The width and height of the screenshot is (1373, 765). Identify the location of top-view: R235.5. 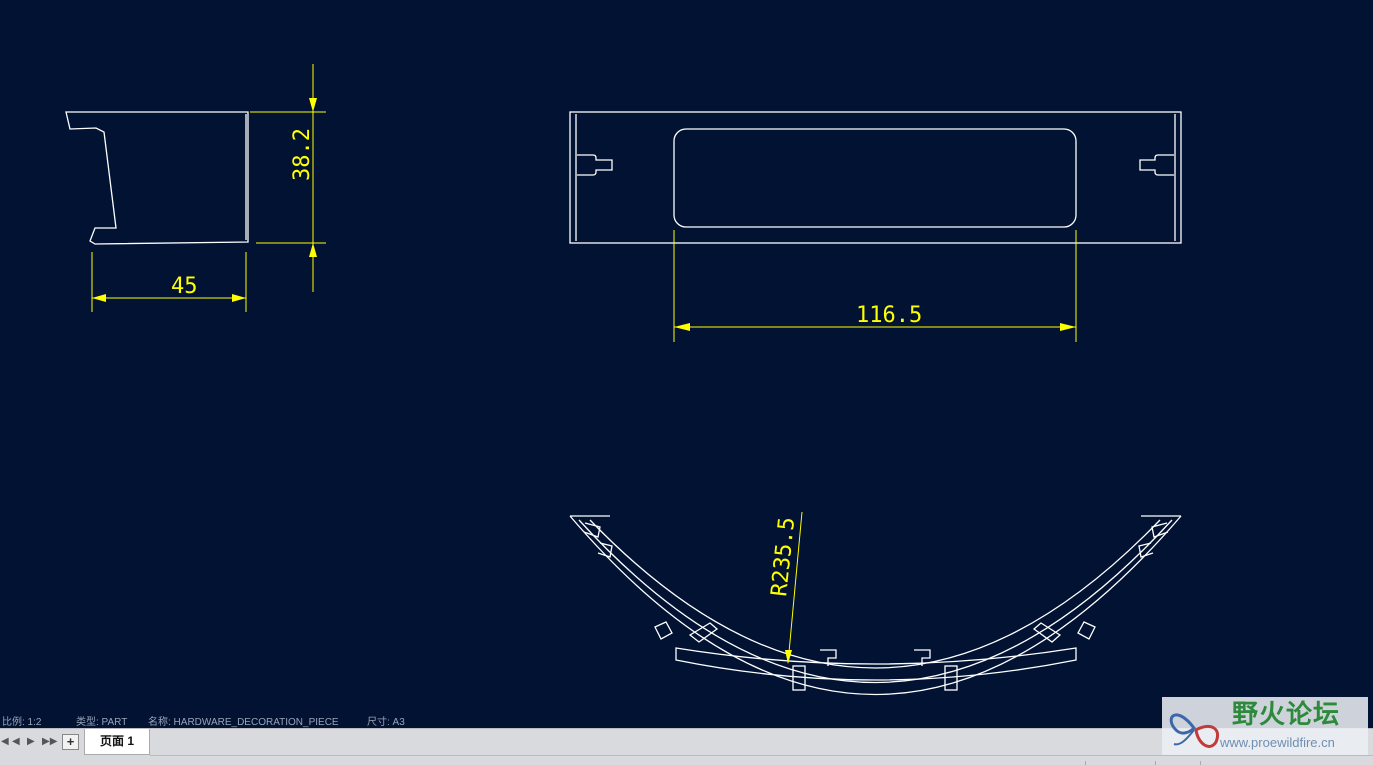
(875, 603).